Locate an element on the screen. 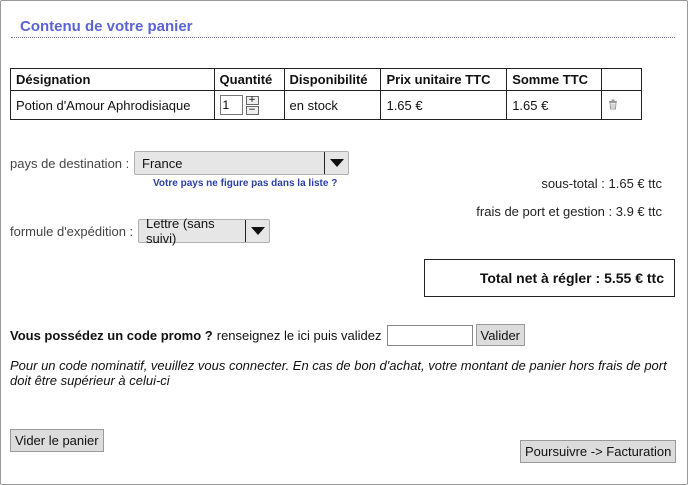  quantity-decrease-button: − is located at coordinates (252, 110).